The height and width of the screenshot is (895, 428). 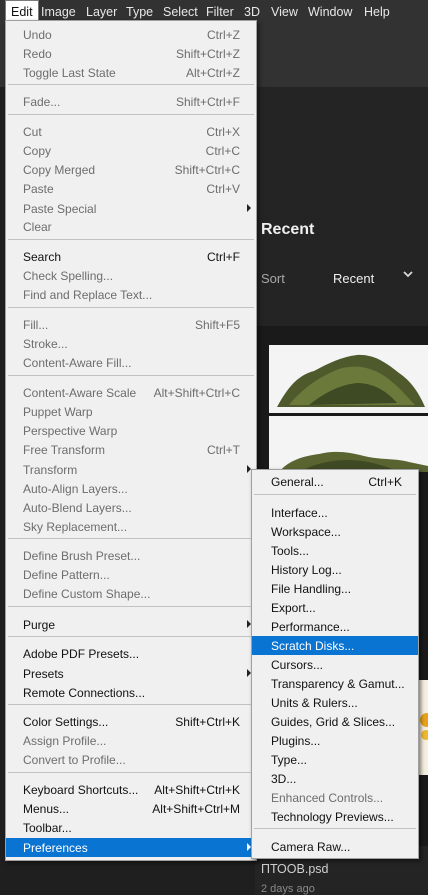 What do you see at coordinates (131, 847) in the screenshot?
I see `menu-item-preferences: Preferences` at bounding box center [131, 847].